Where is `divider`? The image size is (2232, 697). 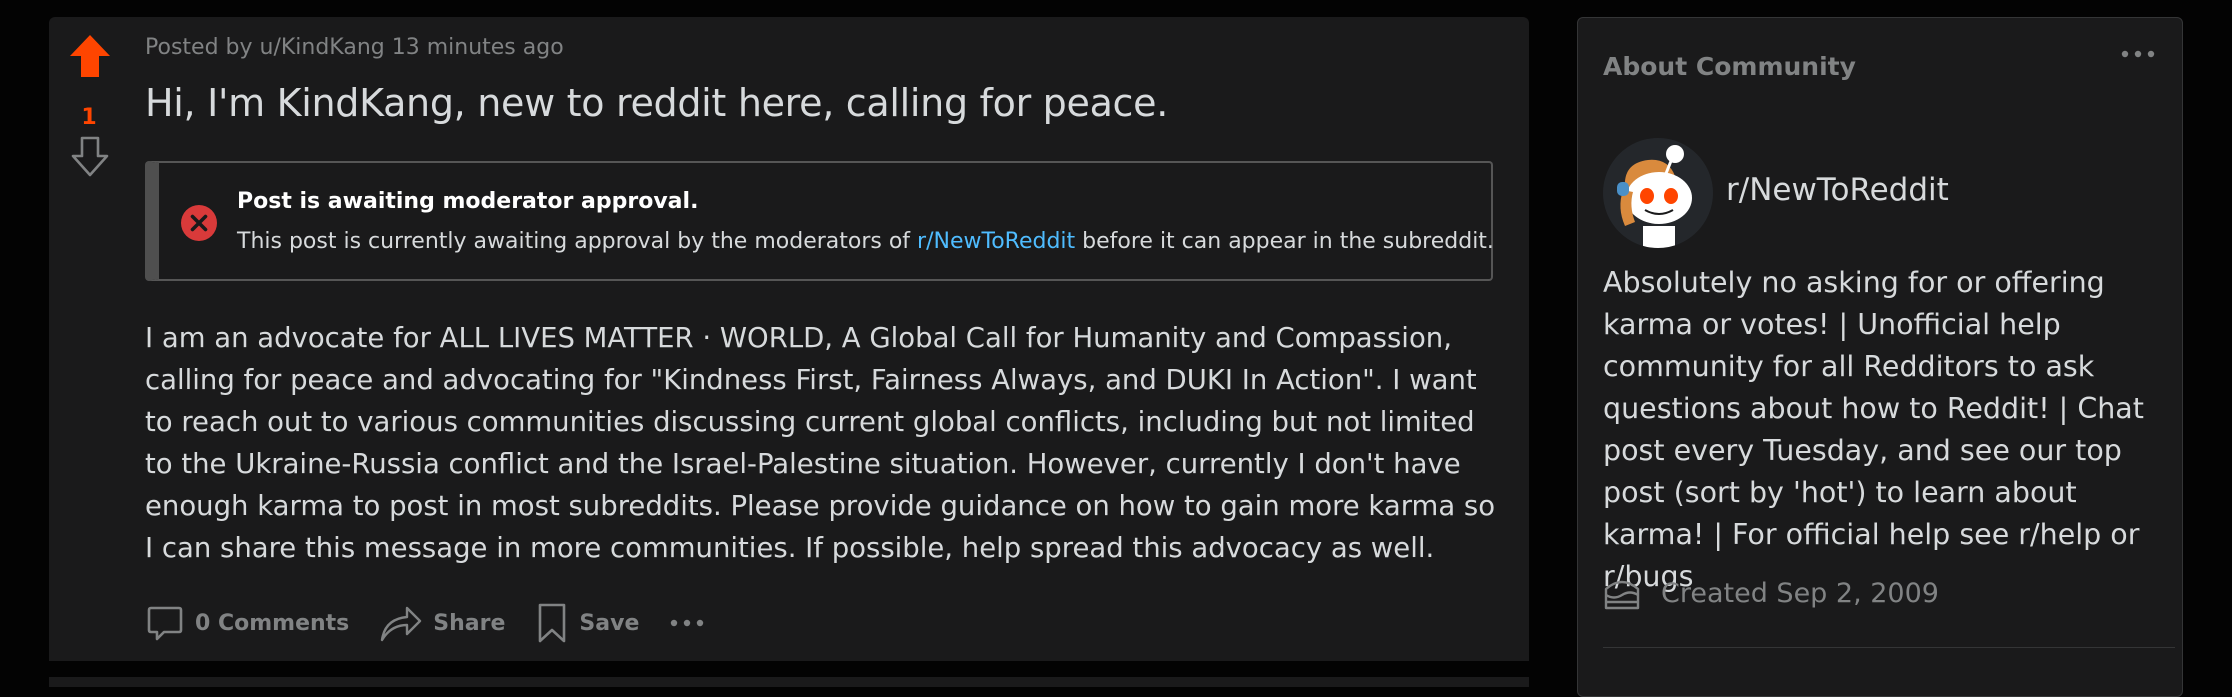 divider is located at coordinates (1889, 647).